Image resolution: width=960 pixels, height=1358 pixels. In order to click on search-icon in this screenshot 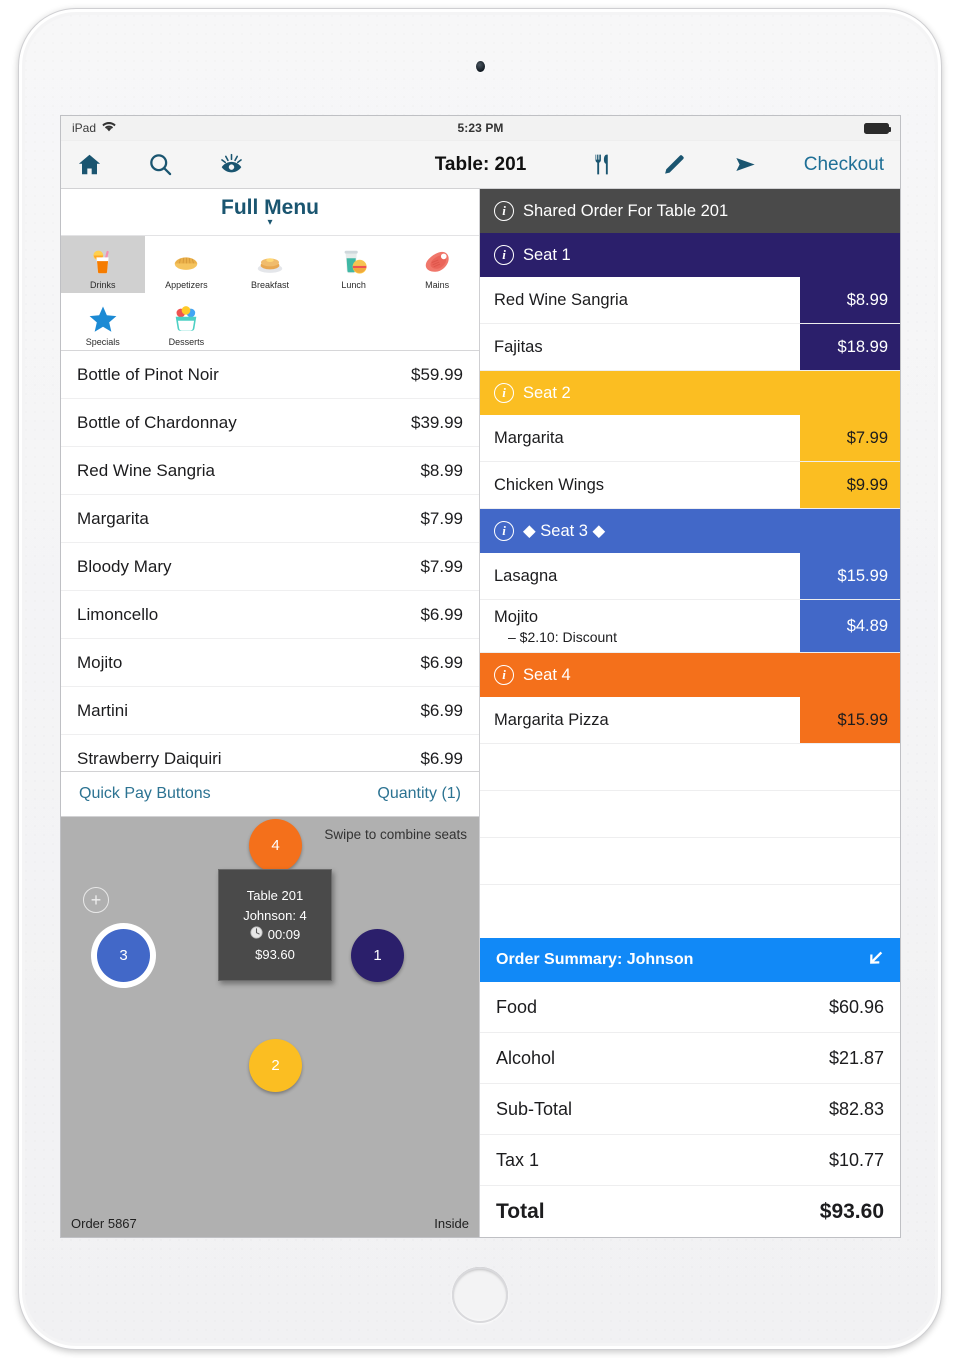, I will do `click(160, 164)`.